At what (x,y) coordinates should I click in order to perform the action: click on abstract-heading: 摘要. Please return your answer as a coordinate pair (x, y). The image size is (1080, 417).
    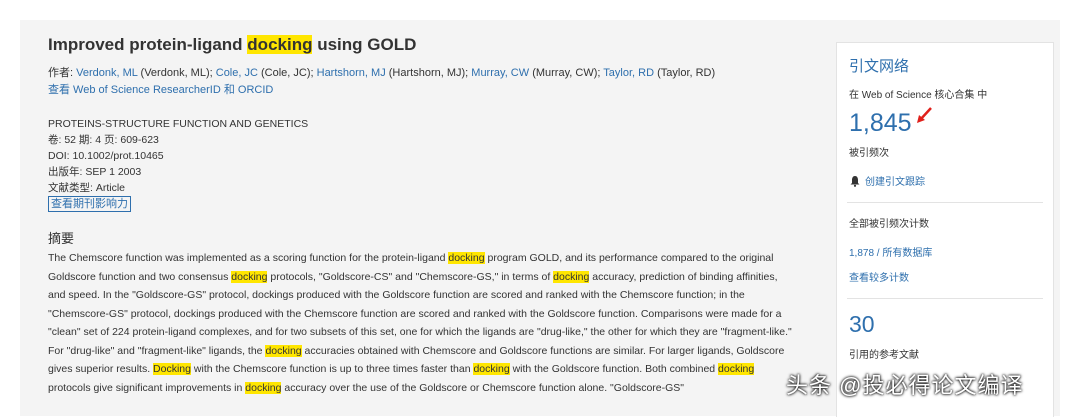
    Looking at the image, I should click on (61, 238).